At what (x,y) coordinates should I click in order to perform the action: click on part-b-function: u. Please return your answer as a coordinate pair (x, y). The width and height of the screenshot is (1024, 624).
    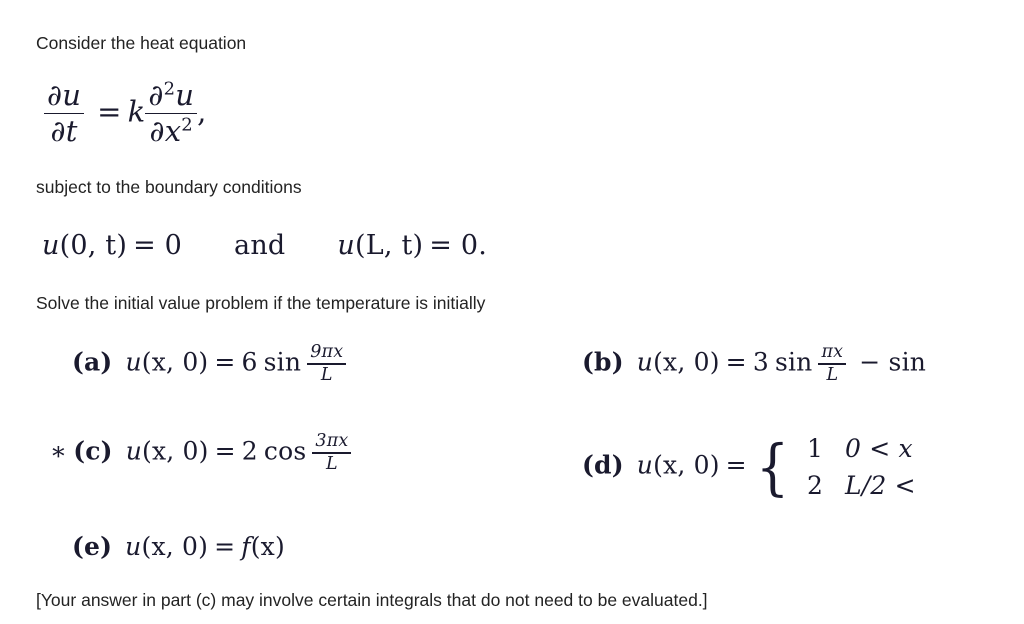
    Looking at the image, I should click on (645, 362).